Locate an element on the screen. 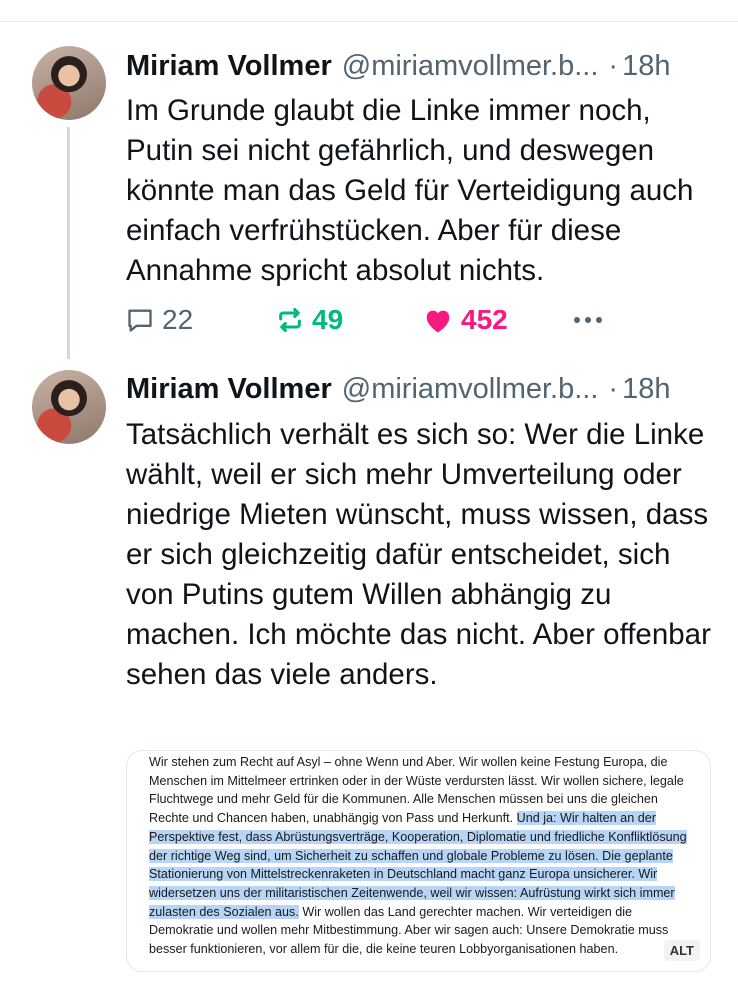 Image resolution: width=738 pixels, height=1000 pixels. like-count: 452 is located at coordinates (484, 319).